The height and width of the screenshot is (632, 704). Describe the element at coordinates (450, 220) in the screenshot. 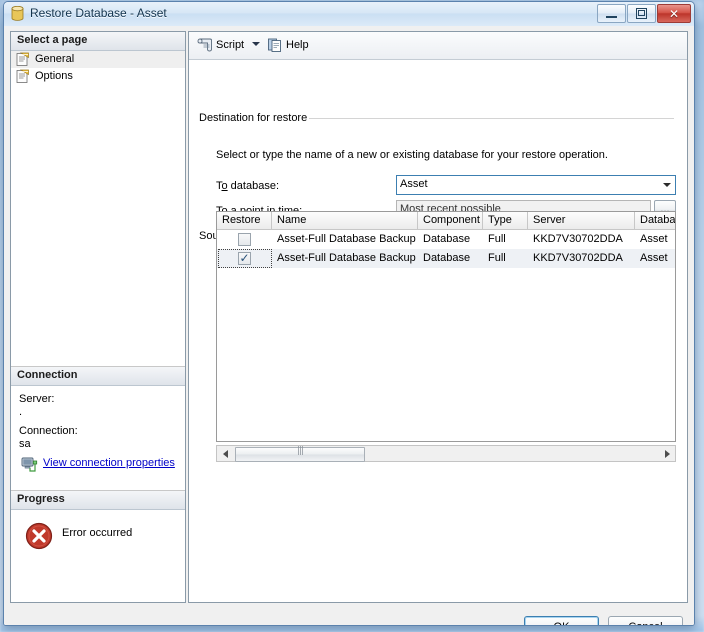

I see `grid-header-component: Component` at that location.